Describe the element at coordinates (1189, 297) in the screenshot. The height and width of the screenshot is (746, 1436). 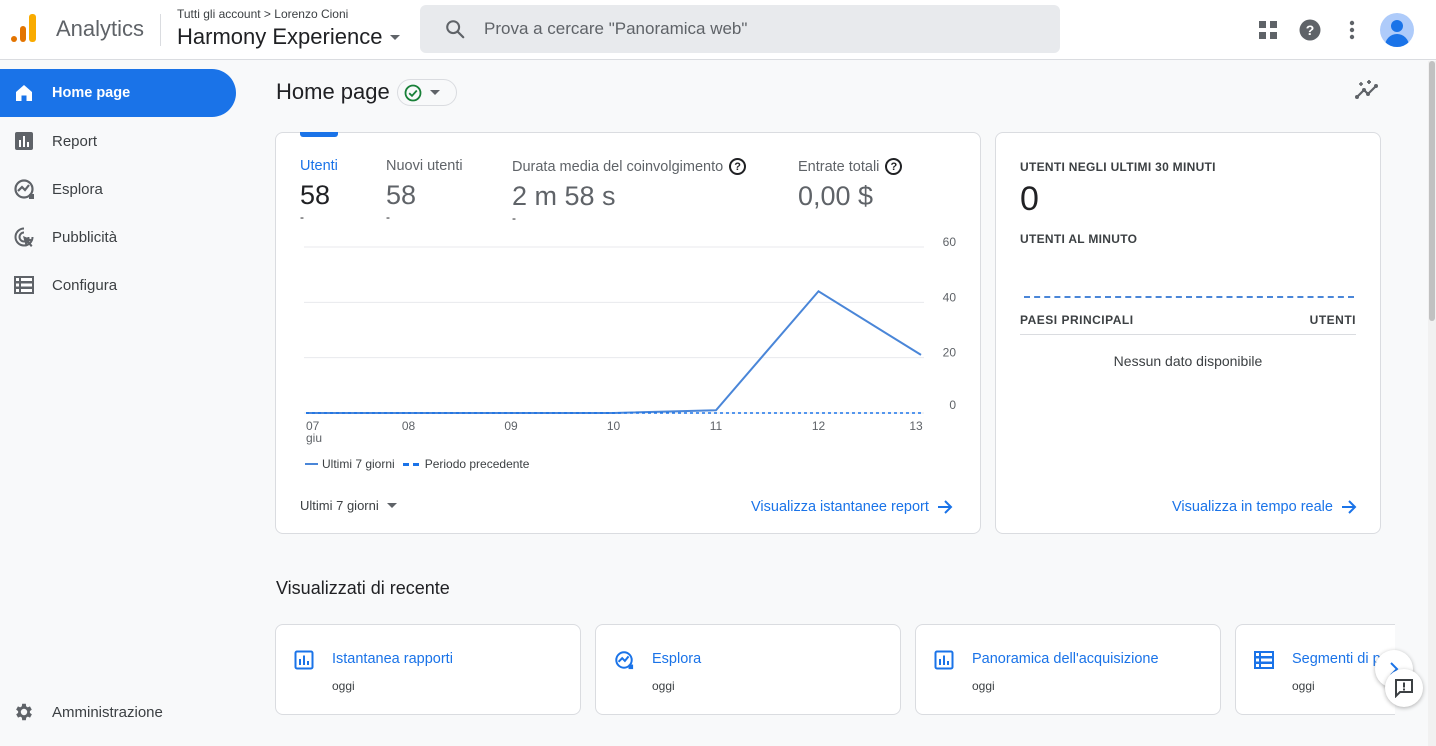
I see `per-minute-chart` at that location.